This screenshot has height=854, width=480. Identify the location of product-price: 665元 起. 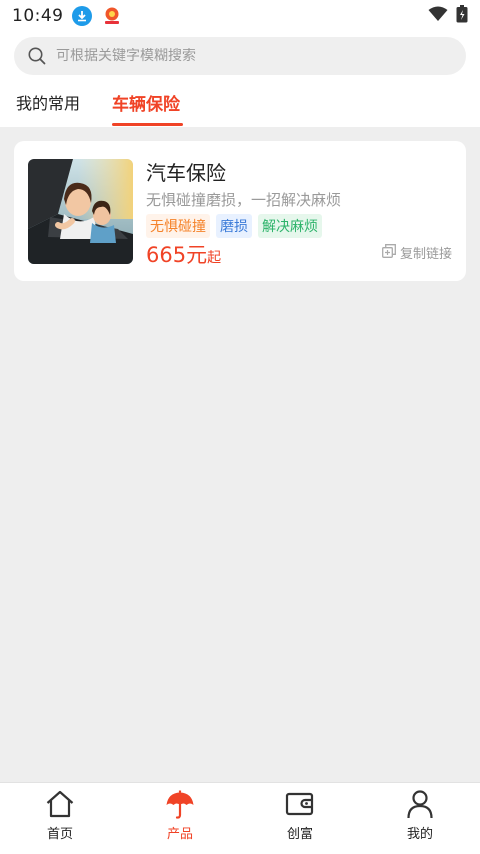
(183, 254).